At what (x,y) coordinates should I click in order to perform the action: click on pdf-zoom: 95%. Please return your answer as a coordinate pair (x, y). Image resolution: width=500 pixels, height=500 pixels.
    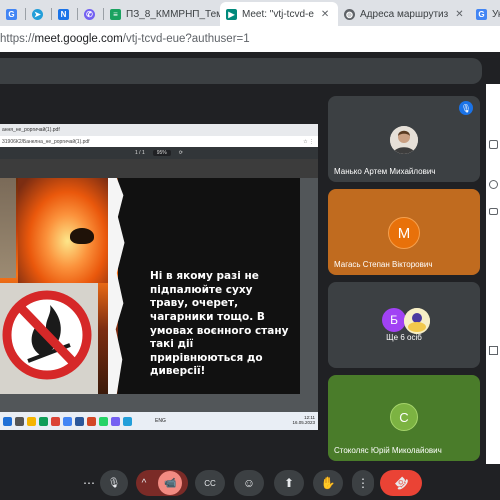
    Looking at the image, I should click on (161, 153).